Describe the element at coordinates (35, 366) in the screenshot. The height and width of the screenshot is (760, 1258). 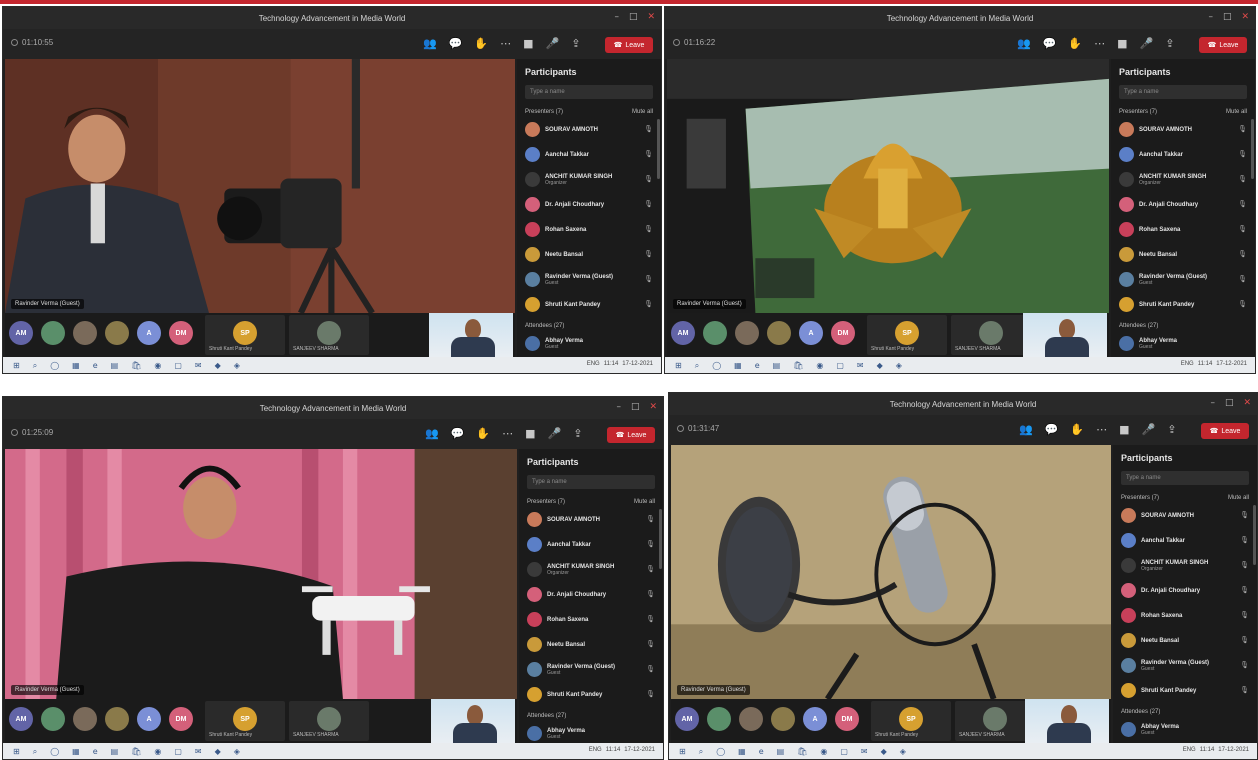
I see `search-icon: ⌕` at that location.